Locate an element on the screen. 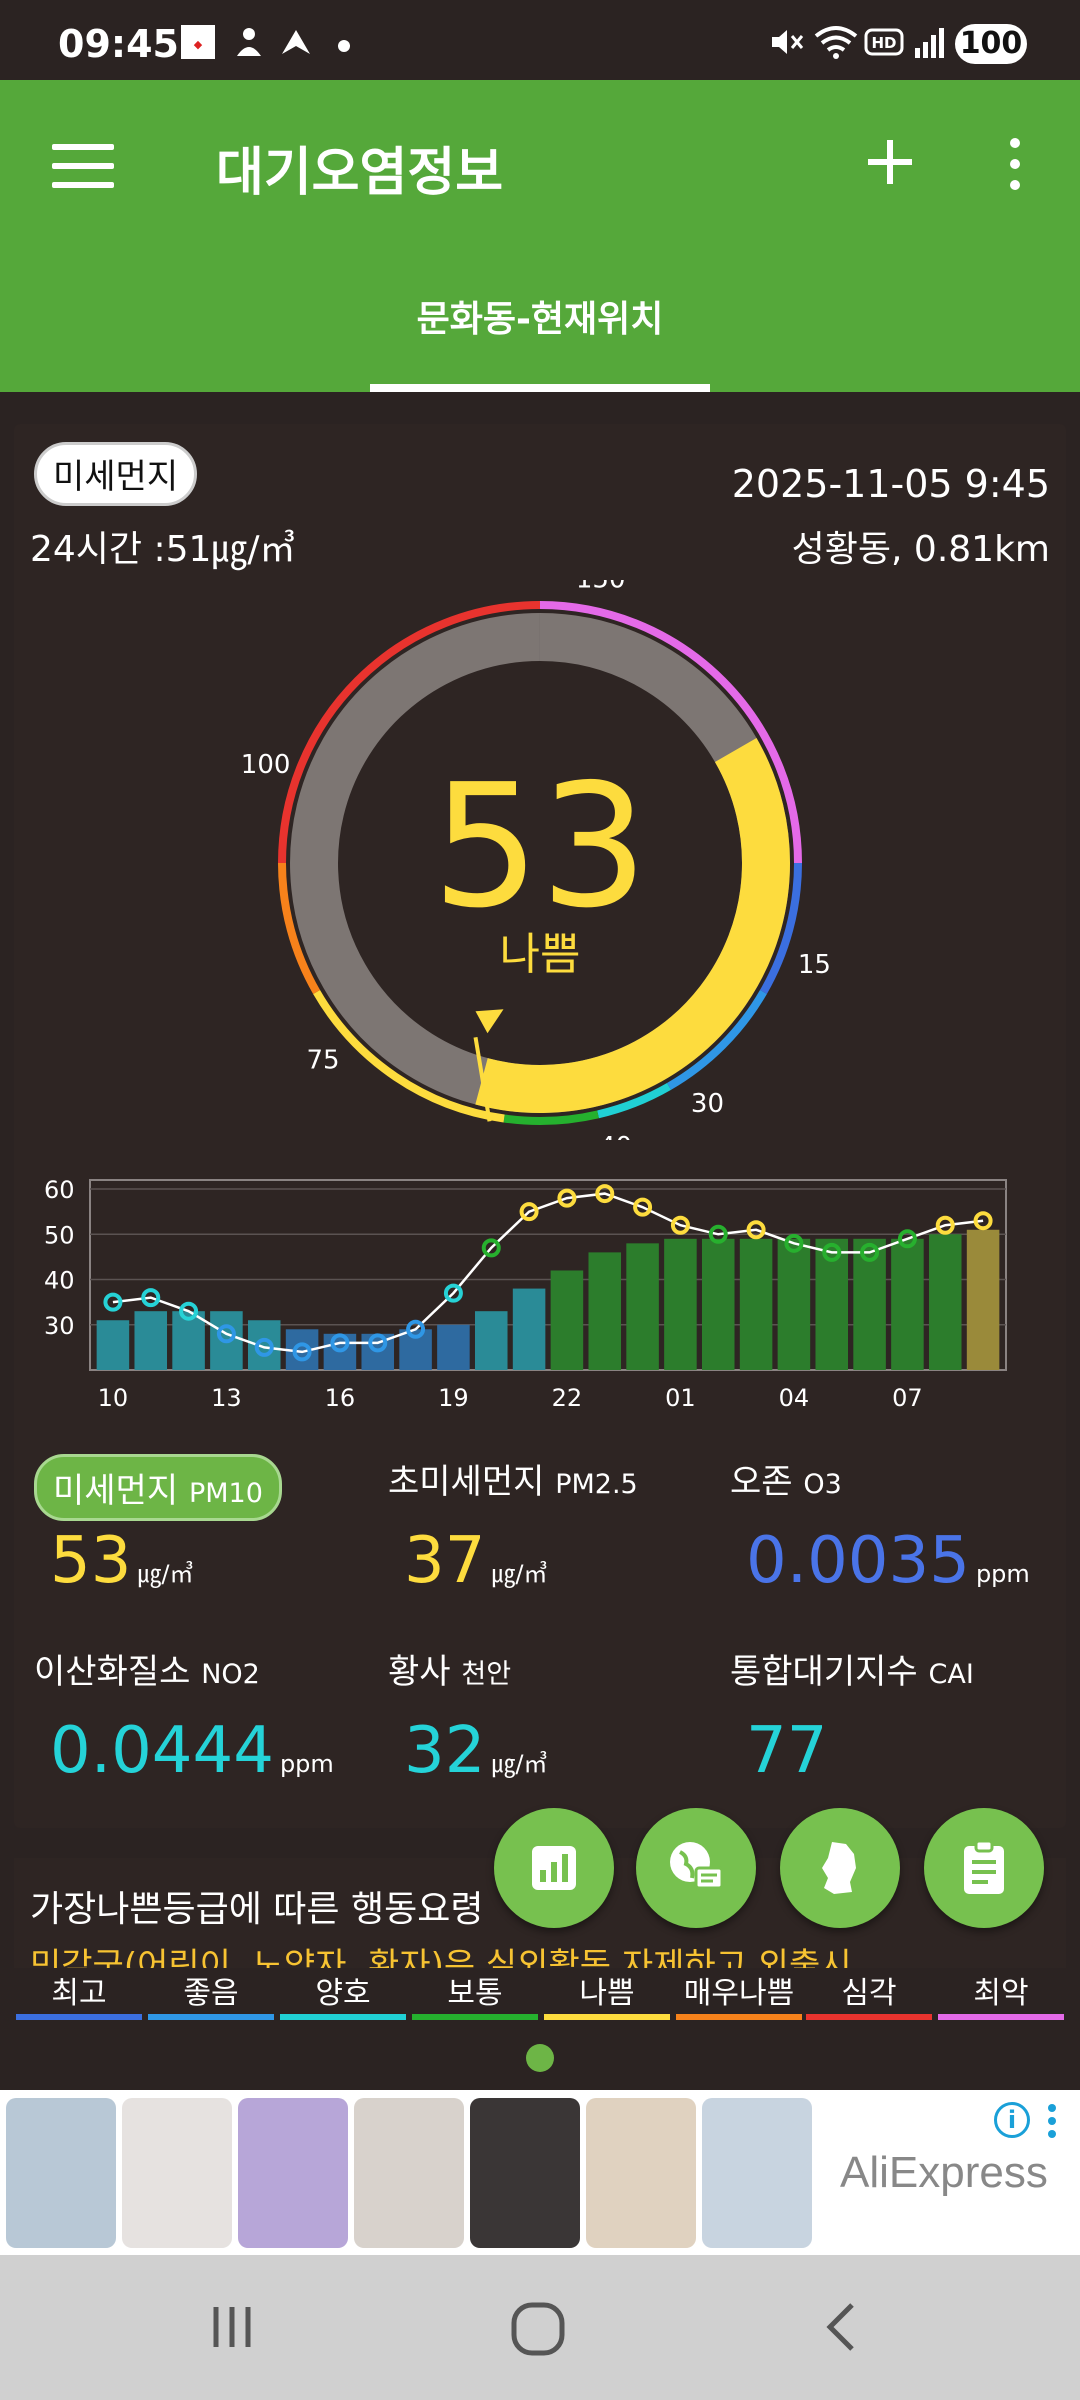 This screenshot has width=1080, height=2400. menu-button is located at coordinates (83, 169).